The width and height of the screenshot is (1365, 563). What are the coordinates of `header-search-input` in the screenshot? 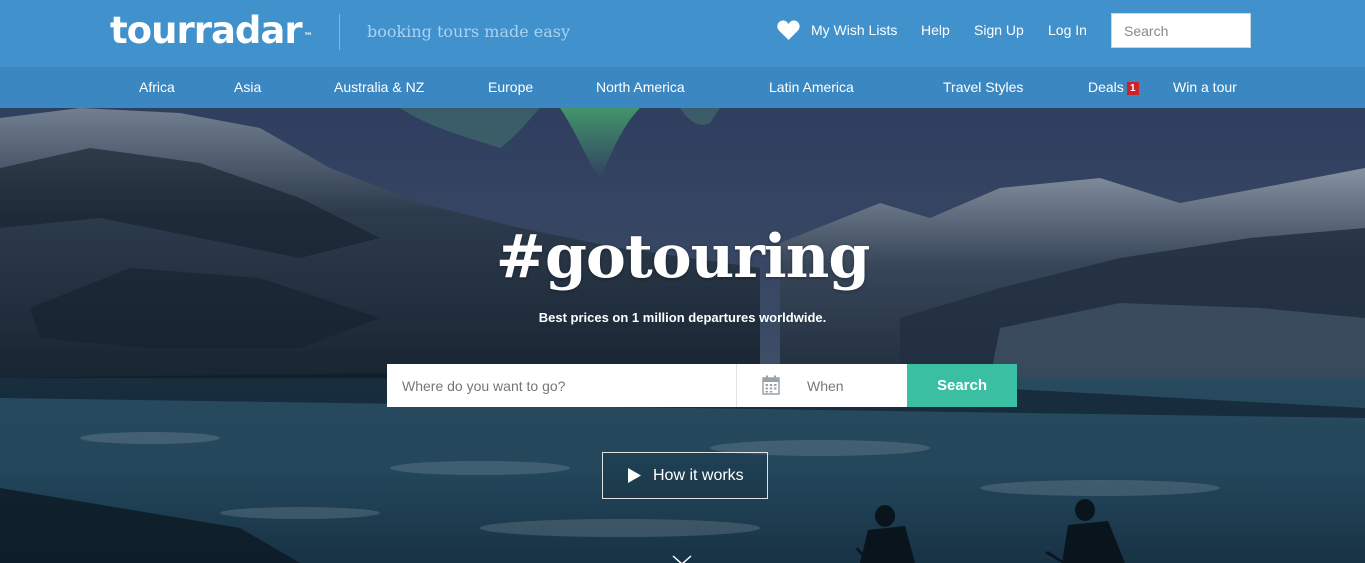 It's located at (1181, 30).